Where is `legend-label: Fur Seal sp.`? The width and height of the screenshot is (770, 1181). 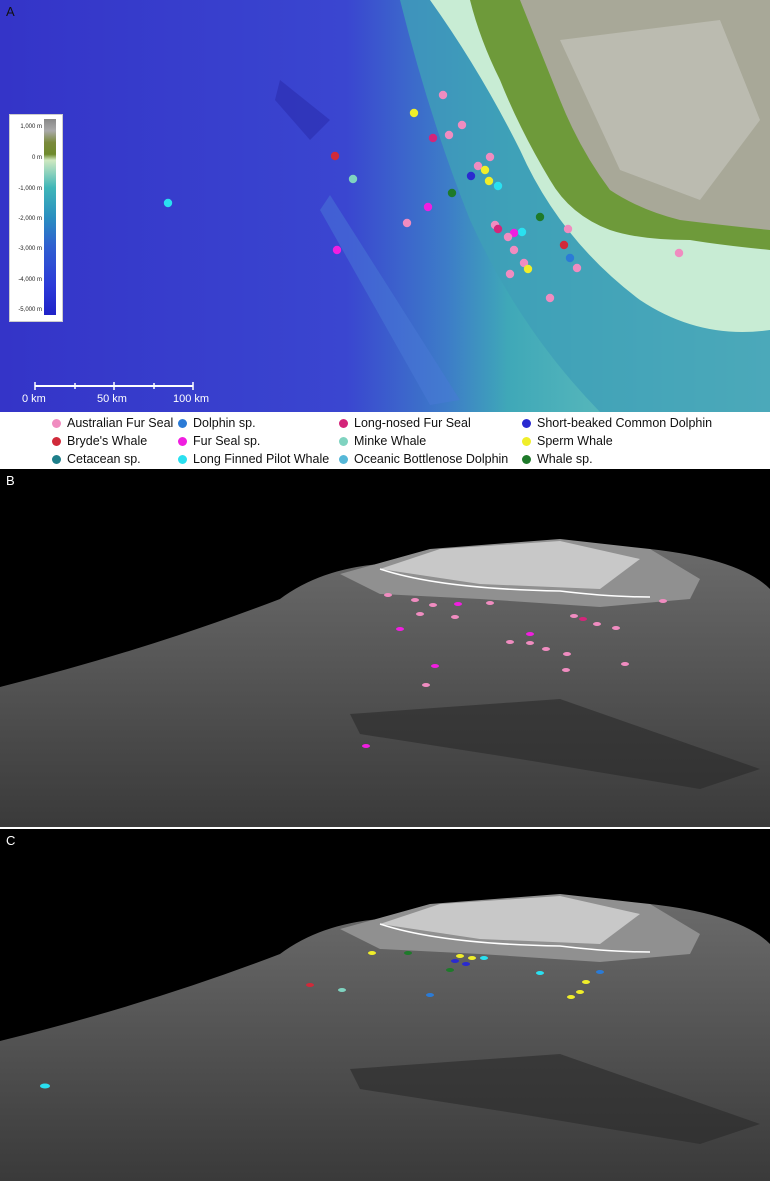
legend-label: Fur Seal sp. is located at coordinates (227, 441).